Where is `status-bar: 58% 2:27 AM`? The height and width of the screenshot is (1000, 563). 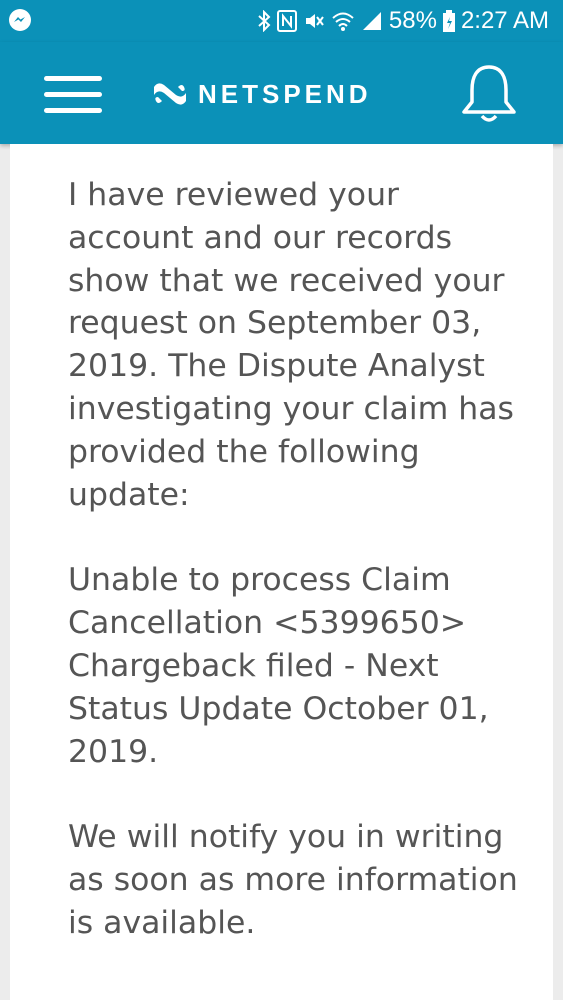 status-bar: 58% 2:27 AM is located at coordinates (281, 21).